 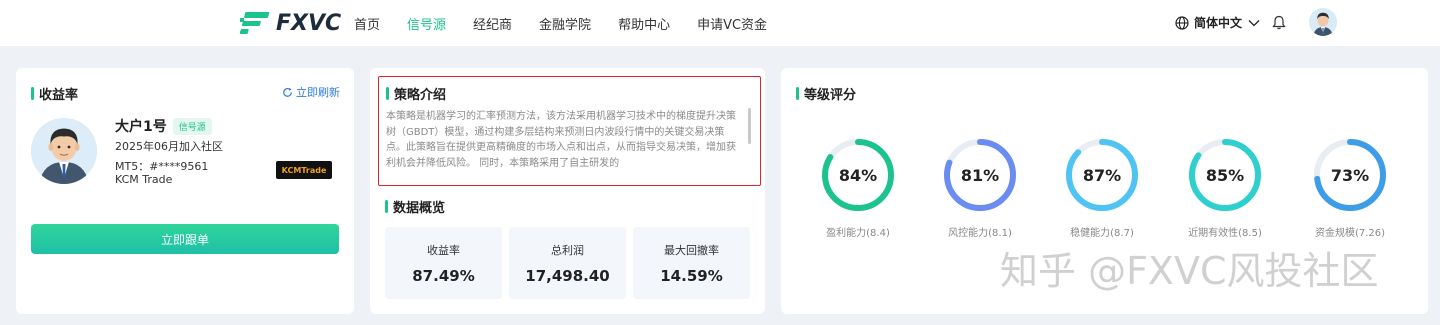 I want to click on trader-name-row: 大户1号 信号源, so click(x=163, y=126).